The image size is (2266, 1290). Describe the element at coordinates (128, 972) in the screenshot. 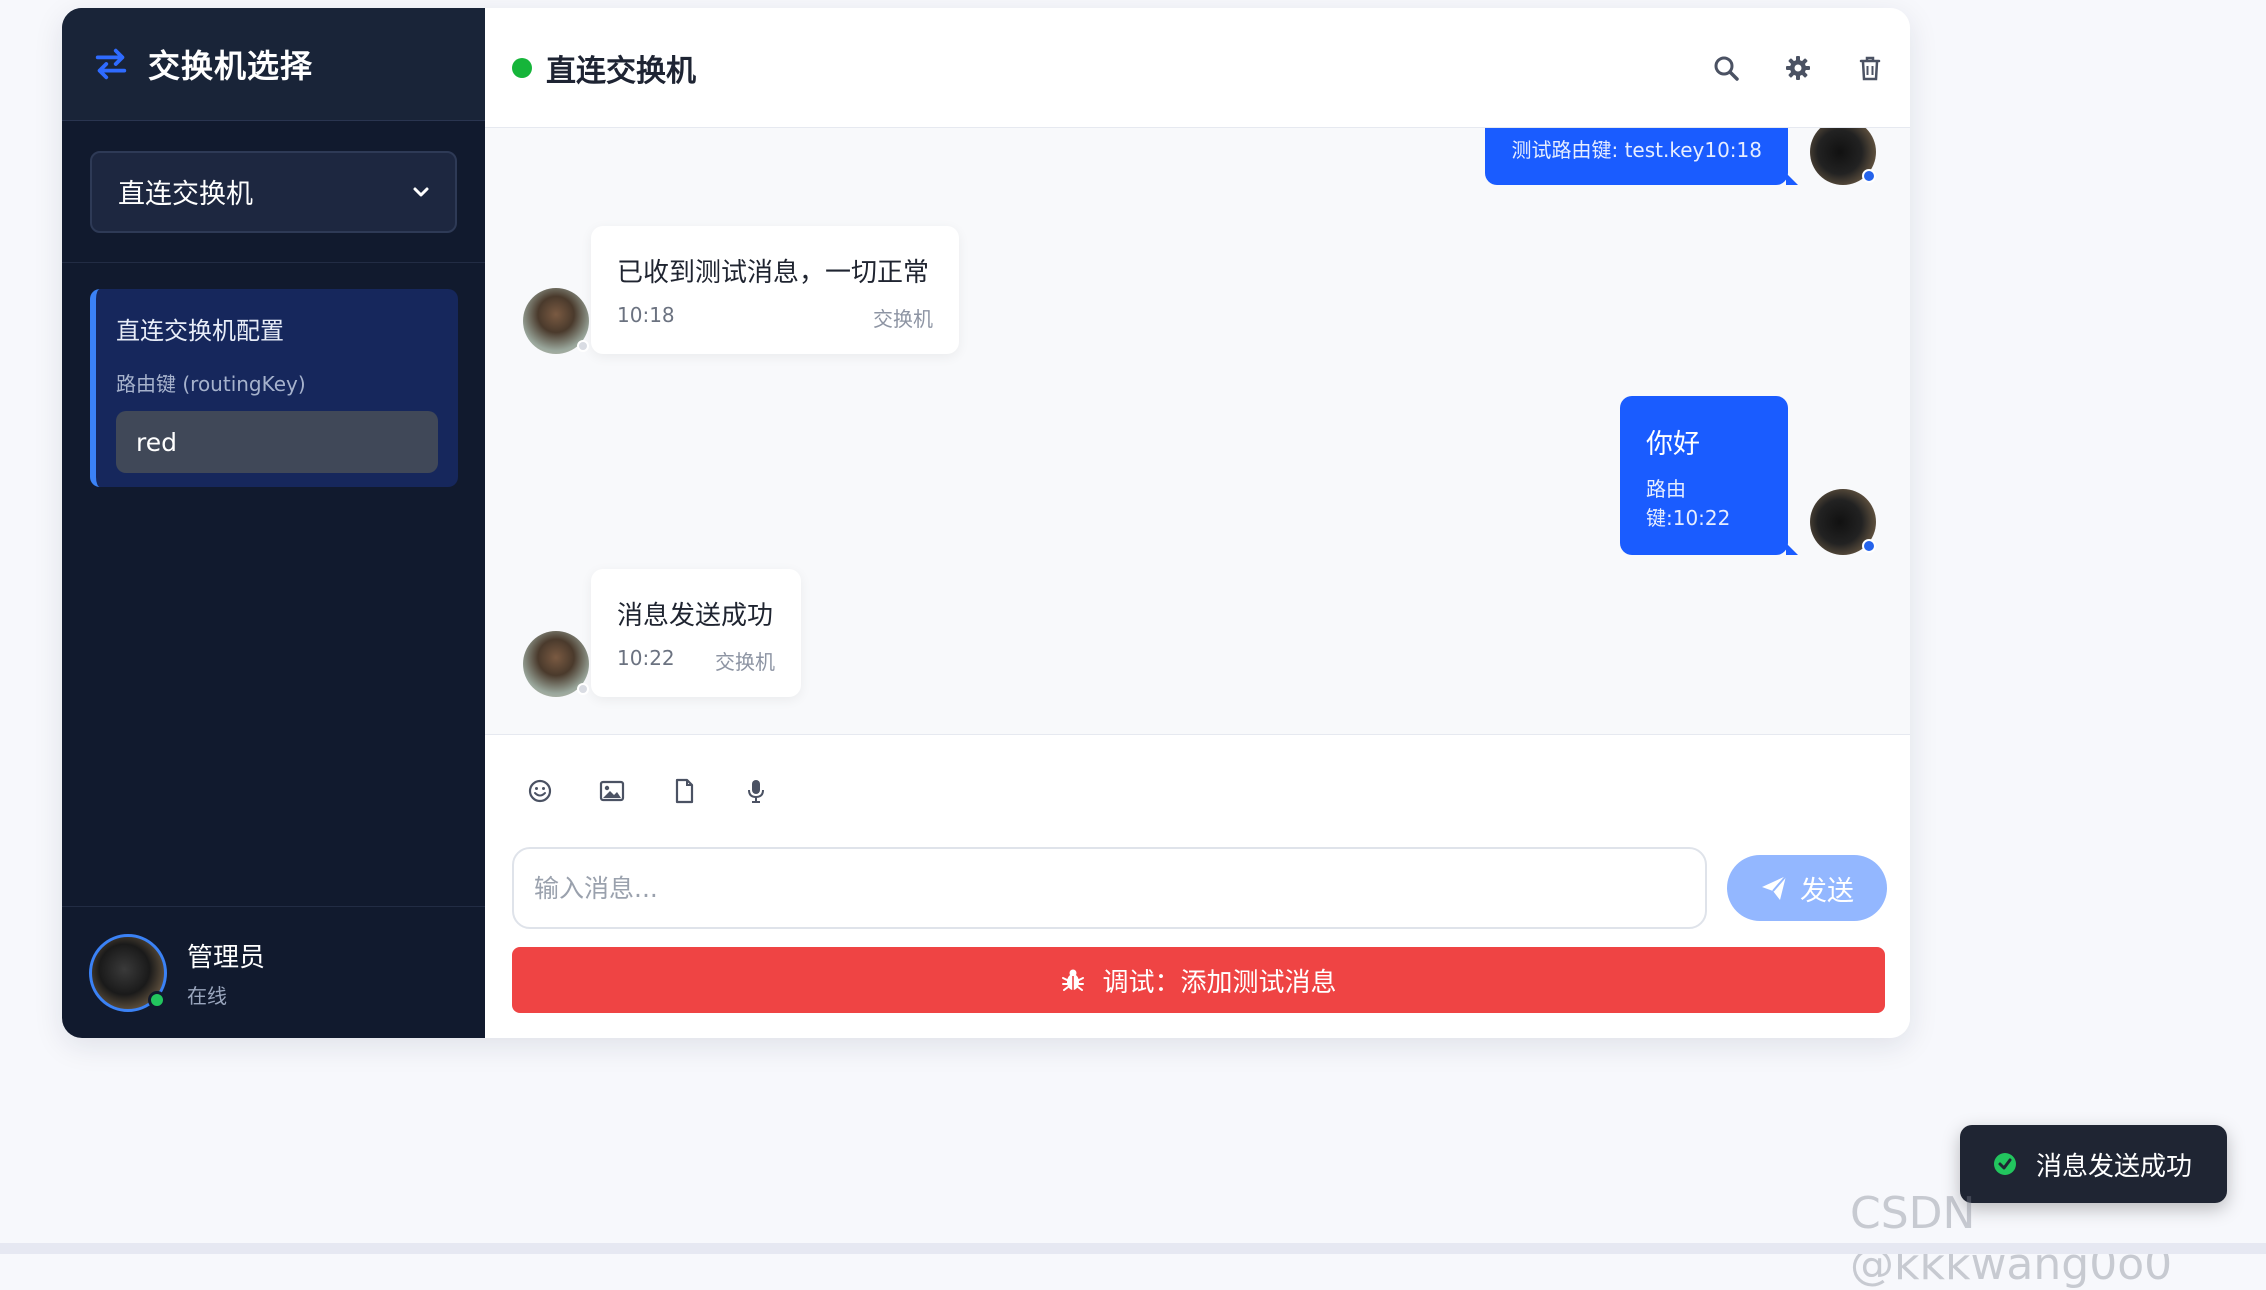

I see `user-avatar` at that location.